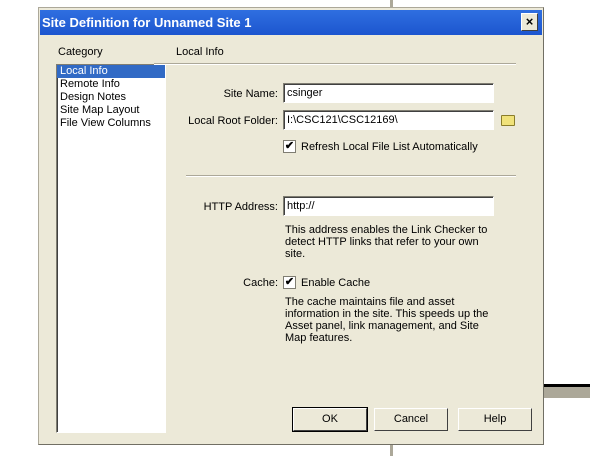 This screenshot has width=590, height=456. I want to click on category-item-file-view-columns: File View Columns, so click(111, 123).